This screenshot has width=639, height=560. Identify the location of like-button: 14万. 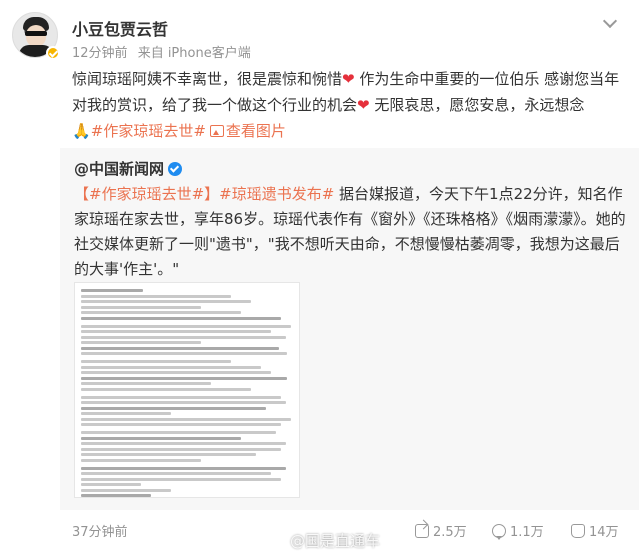
(595, 530).